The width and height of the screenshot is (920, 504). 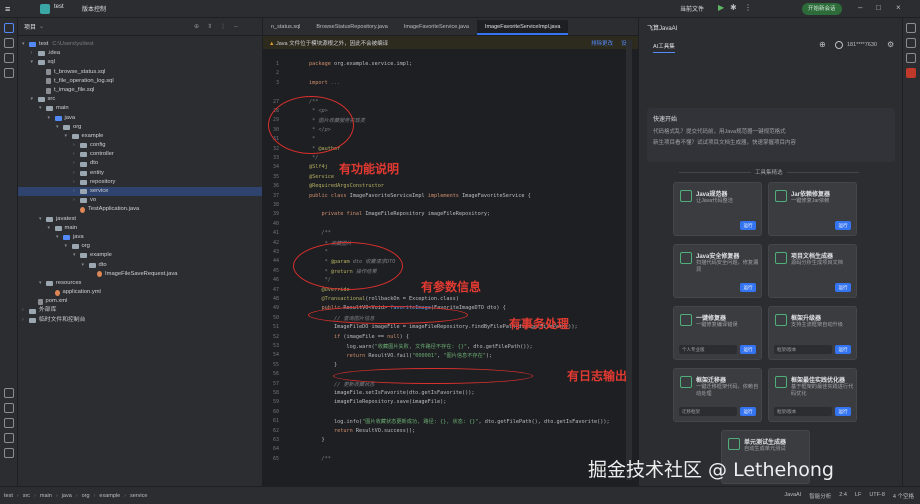 I want to click on new-session-button: 开始新会话, so click(x=822, y=9).